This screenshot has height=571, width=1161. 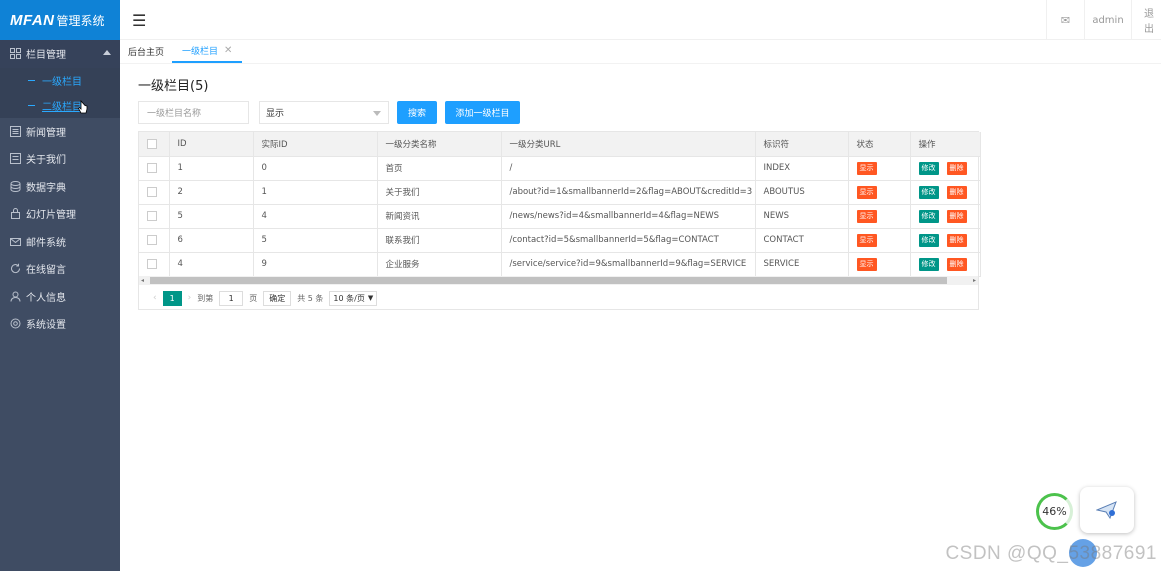 What do you see at coordinates (211, 216) in the screenshot?
I see `cell-id: 5` at bounding box center [211, 216].